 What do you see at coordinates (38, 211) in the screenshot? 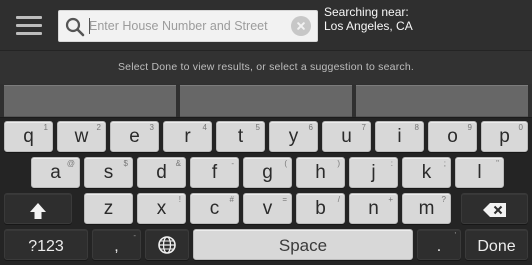
I see `shift-icon` at bounding box center [38, 211].